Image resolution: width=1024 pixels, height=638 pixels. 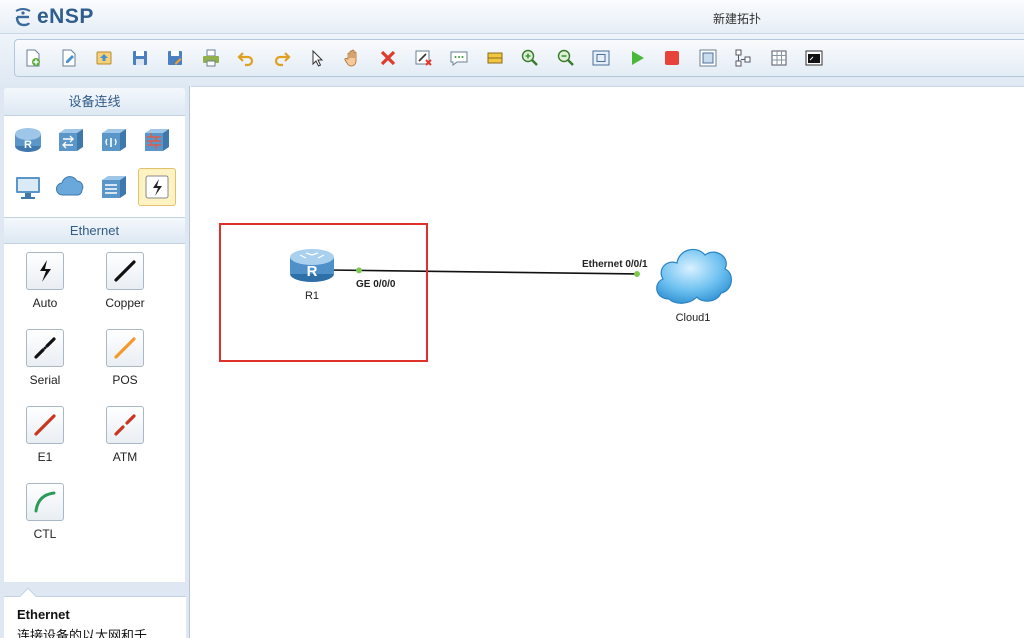 I want to click on new-file-icon, so click(x=33, y=58).